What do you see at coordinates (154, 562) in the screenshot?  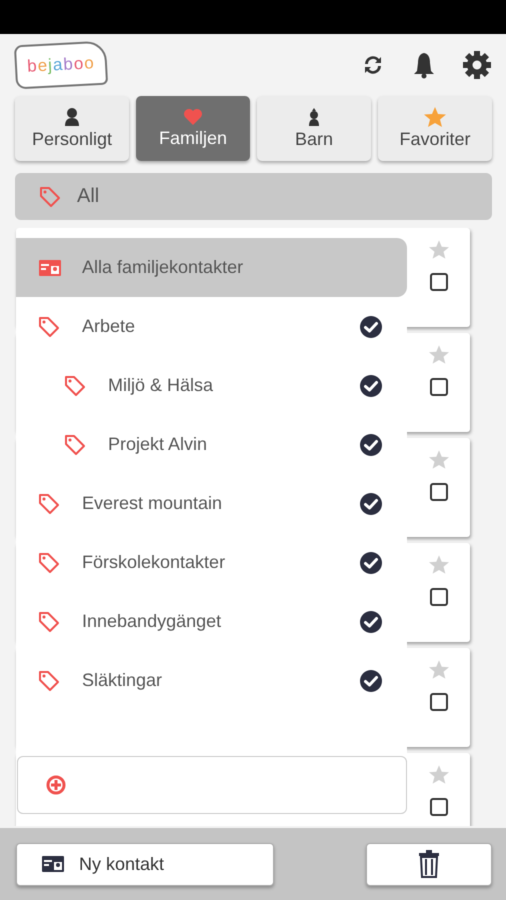 I see `tag-label: Förskolekontakter` at bounding box center [154, 562].